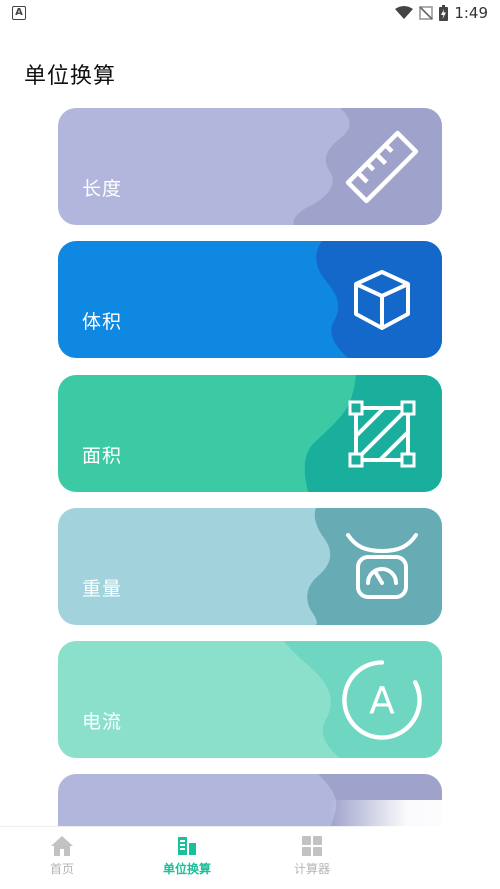 The height and width of the screenshot is (889, 500). What do you see at coordinates (382, 565) in the screenshot?
I see `scale-icon` at bounding box center [382, 565].